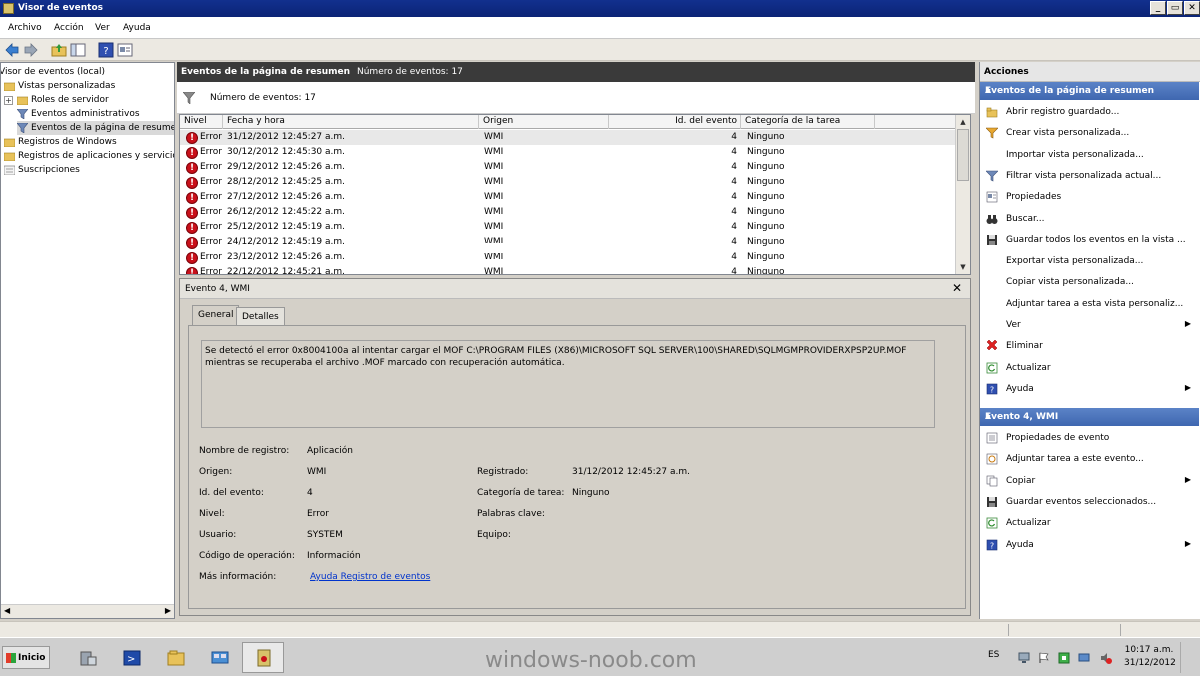  What do you see at coordinates (1089, 197) in the screenshot?
I see `action-item: Propiedades` at bounding box center [1089, 197].